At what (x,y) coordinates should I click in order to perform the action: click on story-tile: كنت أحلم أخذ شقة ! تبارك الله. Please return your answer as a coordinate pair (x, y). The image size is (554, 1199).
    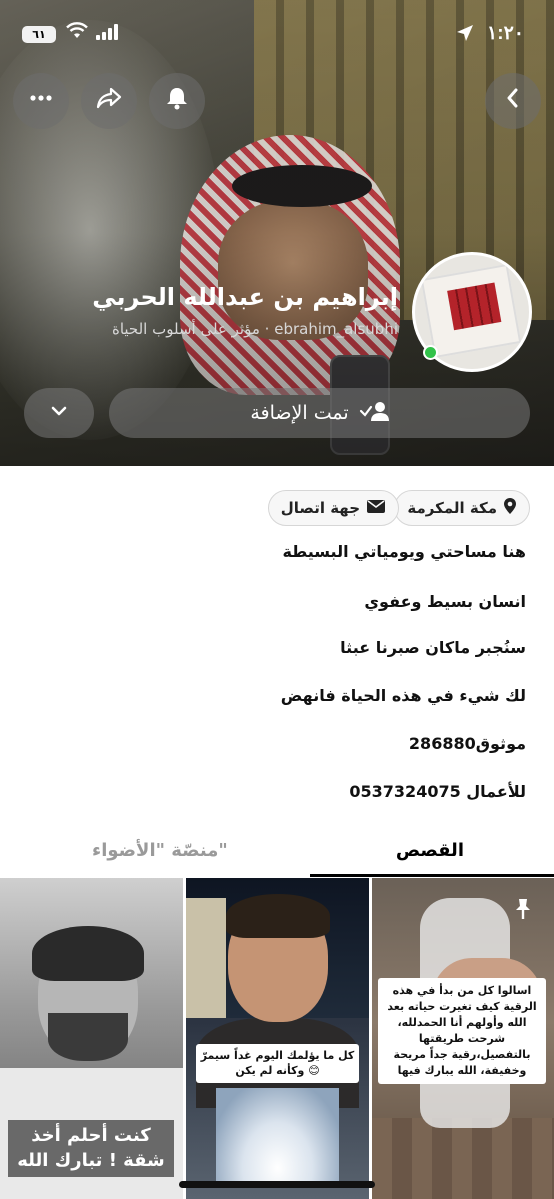
    Looking at the image, I should click on (91, 1038).